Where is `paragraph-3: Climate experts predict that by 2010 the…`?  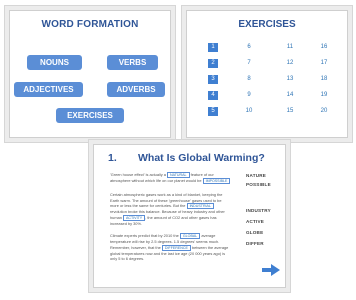
paragraph-3: Climate experts predict that by 2010 the… is located at coordinates (170, 247).